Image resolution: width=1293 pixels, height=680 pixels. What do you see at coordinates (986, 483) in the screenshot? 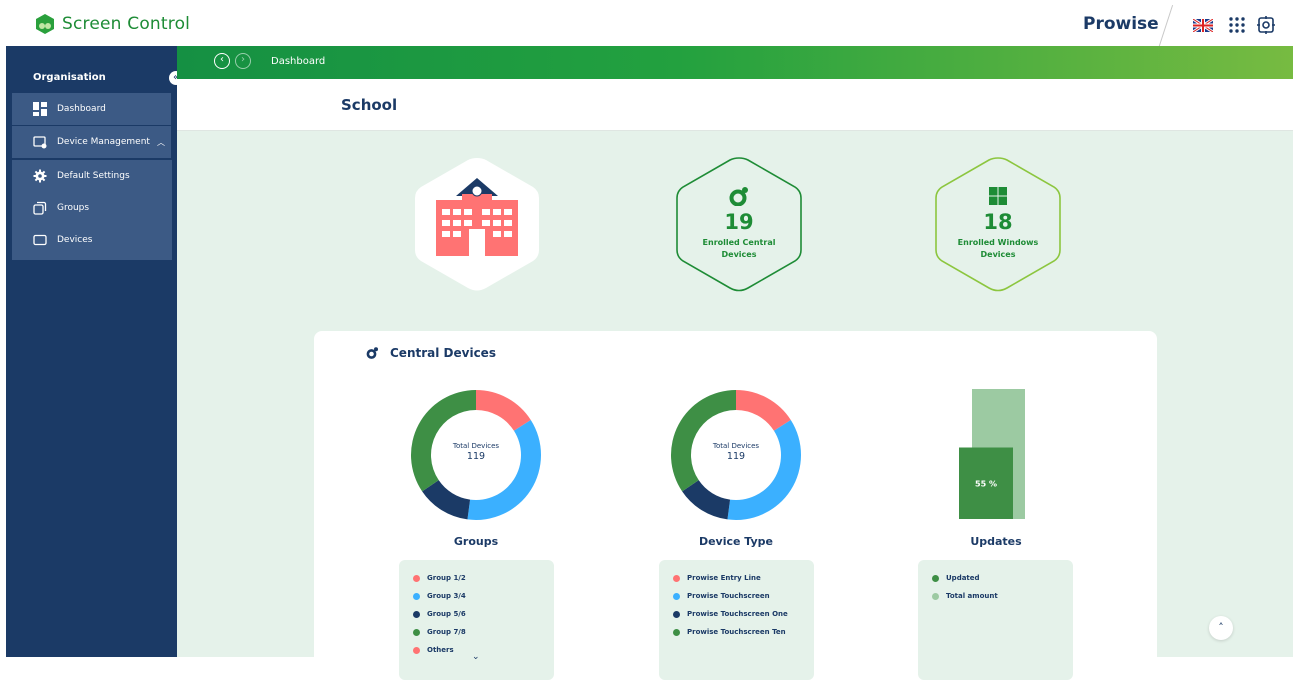
I see `bar-value-label: 55 %` at bounding box center [986, 483].